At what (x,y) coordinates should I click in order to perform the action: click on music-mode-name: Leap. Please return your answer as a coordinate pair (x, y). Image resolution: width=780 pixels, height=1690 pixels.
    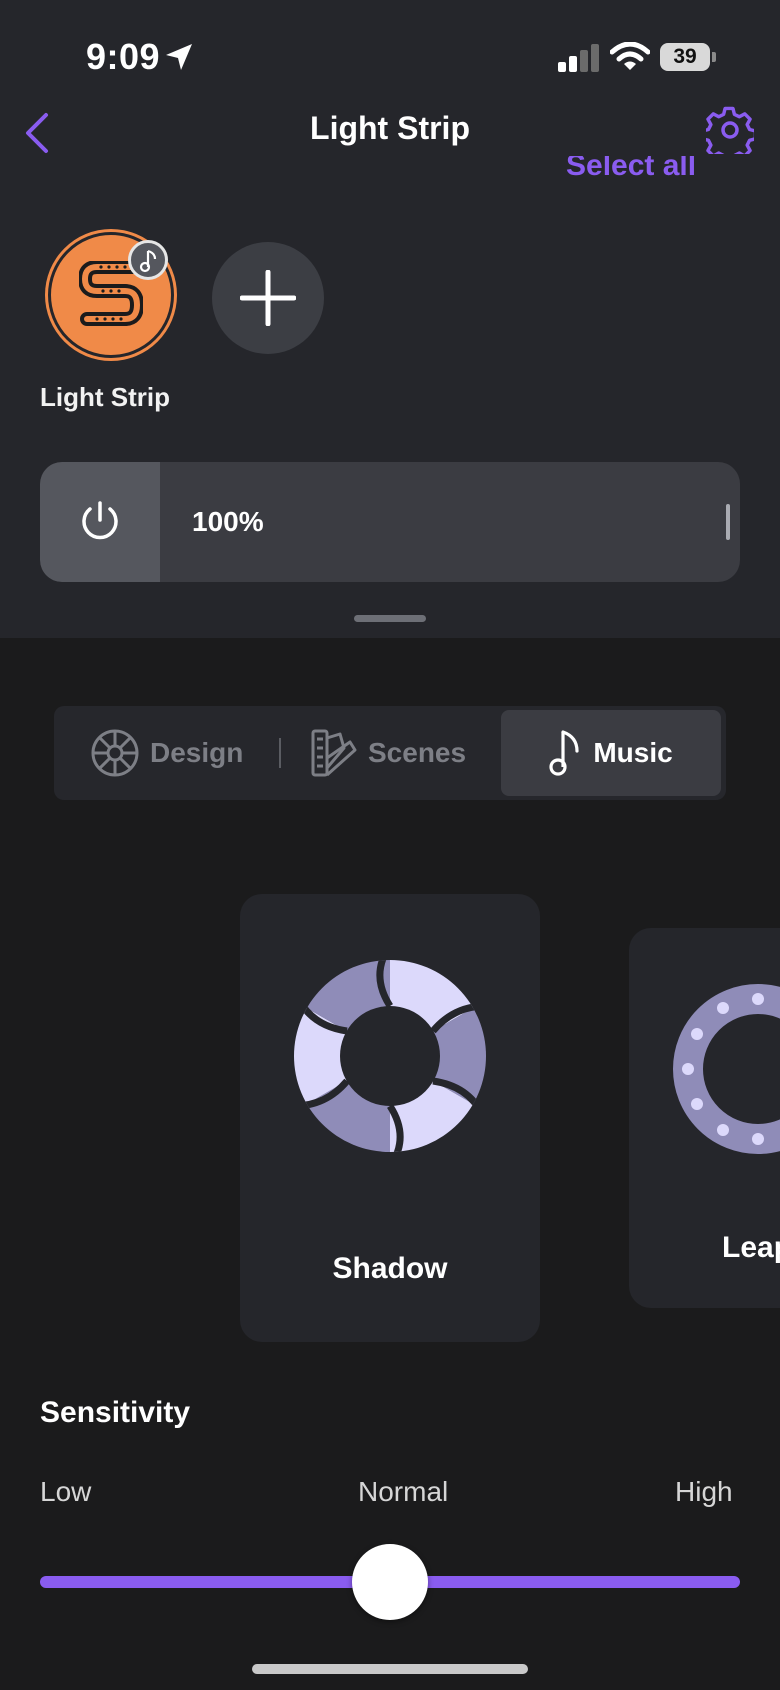
    Looking at the image, I should click on (751, 1247).